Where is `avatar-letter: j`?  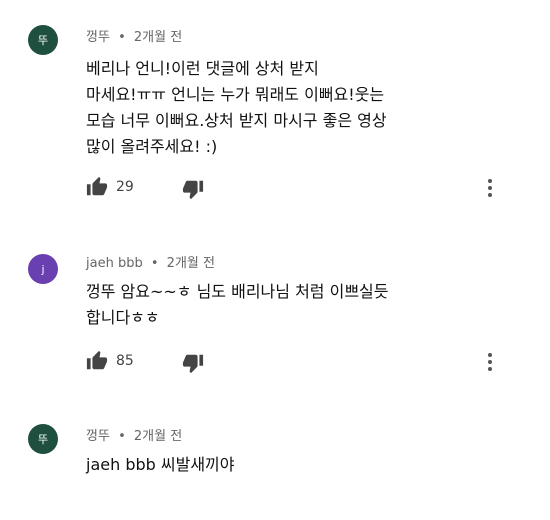 avatar-letter: j is located at coordinates (43, 269).